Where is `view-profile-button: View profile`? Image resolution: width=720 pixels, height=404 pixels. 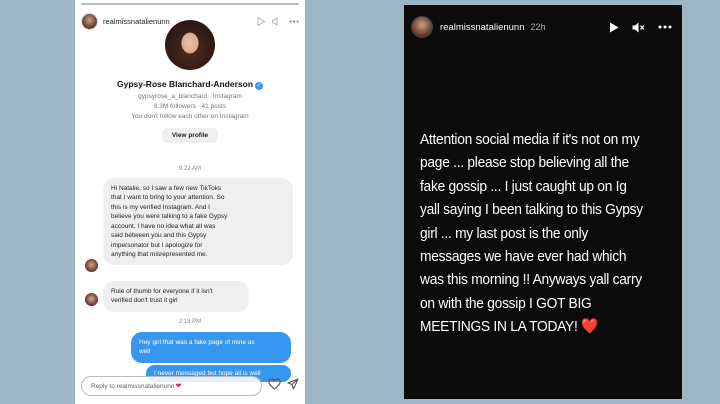 view-profile-button: View profile is located at coordinates (190, 135).